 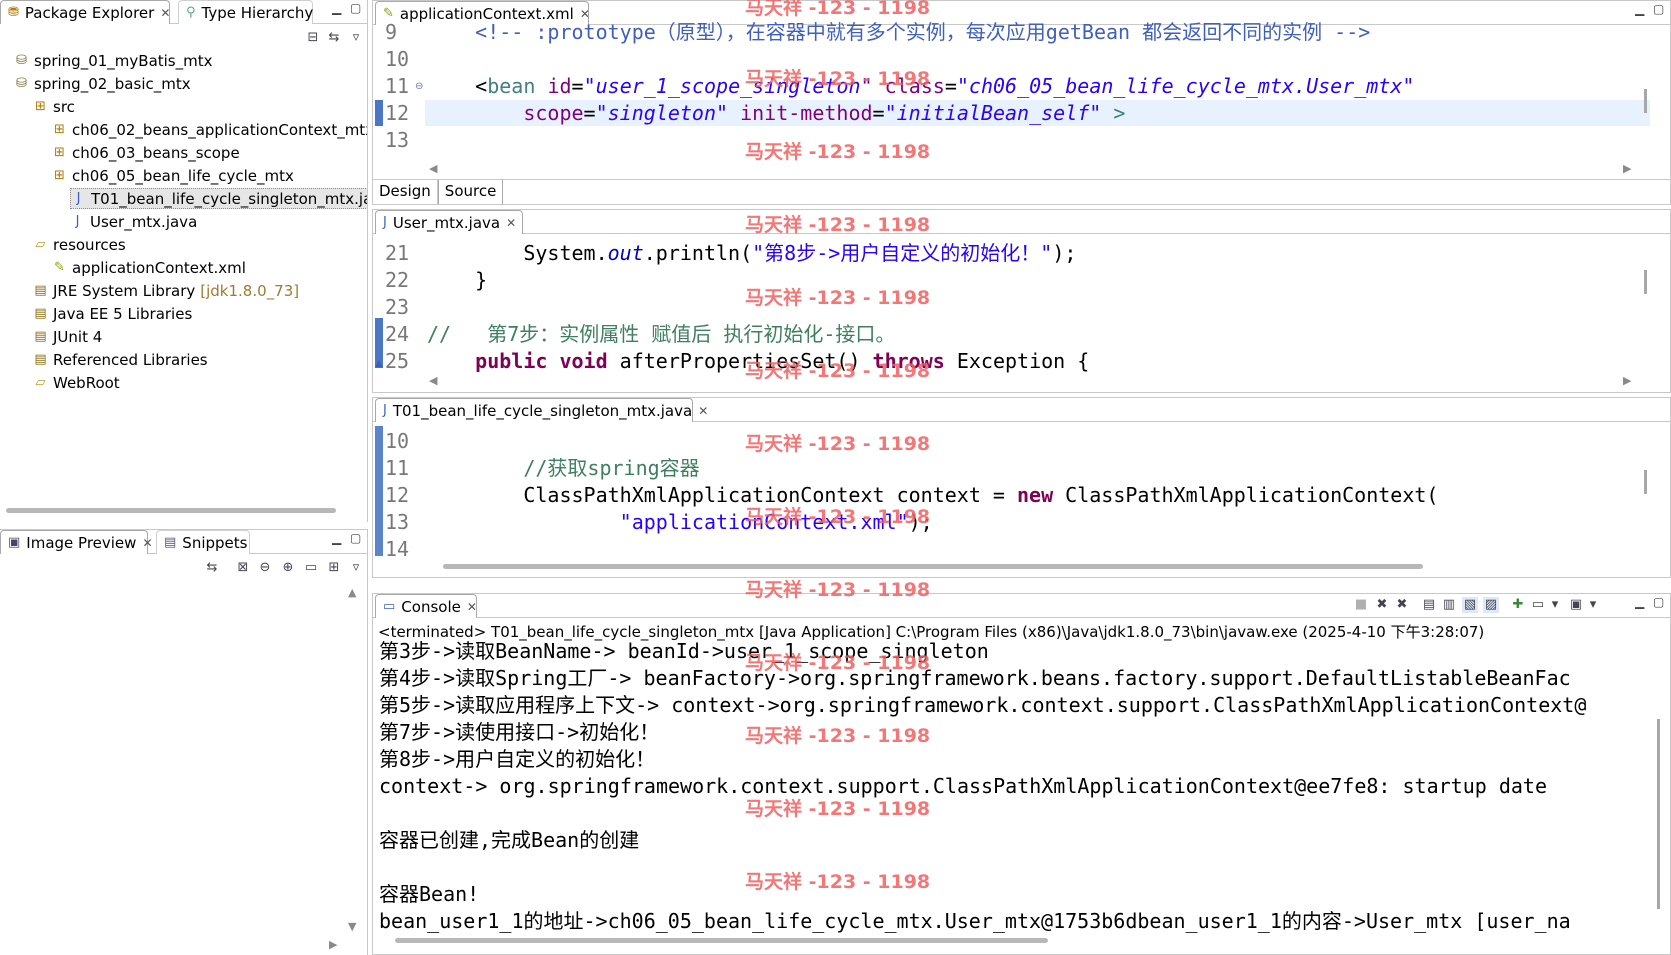 What do you see at coordinates (1429, 605) in the screenshot?
I see `clear-console-icon: ▤` at bounding box center [1429, 605].